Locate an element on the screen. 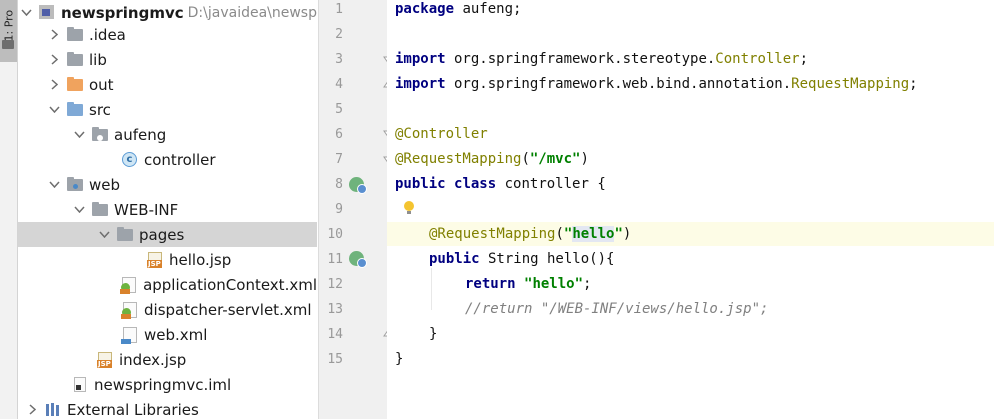 Image resolution: width=994 pixels, height=419 pixels. line-number: 5 is located at coordinates (339, 109).